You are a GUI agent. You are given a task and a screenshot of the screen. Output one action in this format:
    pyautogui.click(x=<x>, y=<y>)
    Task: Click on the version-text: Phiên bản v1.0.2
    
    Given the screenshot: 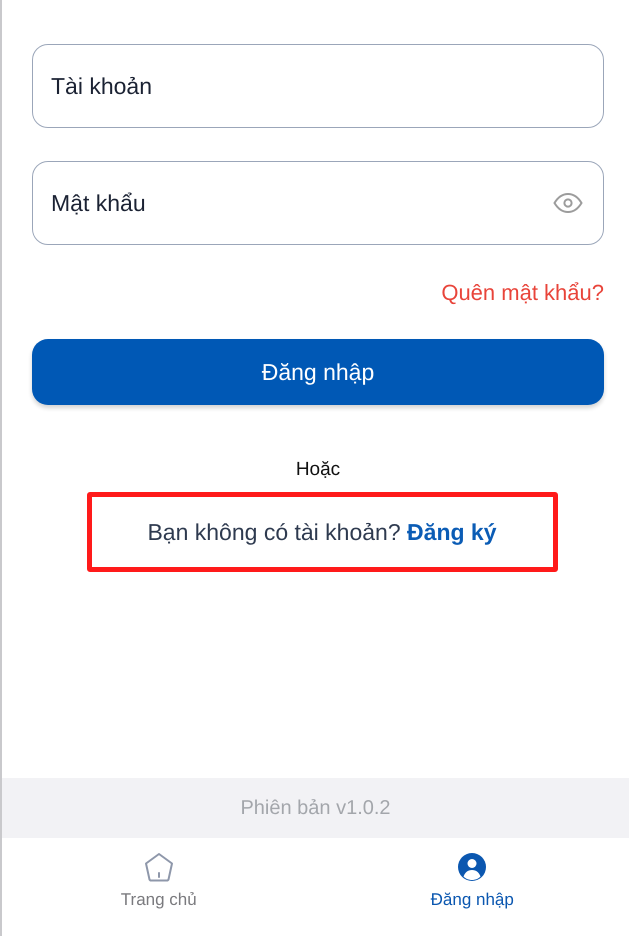 What is the action you would take?
    pyautogui.click(x=315, y=808)
    